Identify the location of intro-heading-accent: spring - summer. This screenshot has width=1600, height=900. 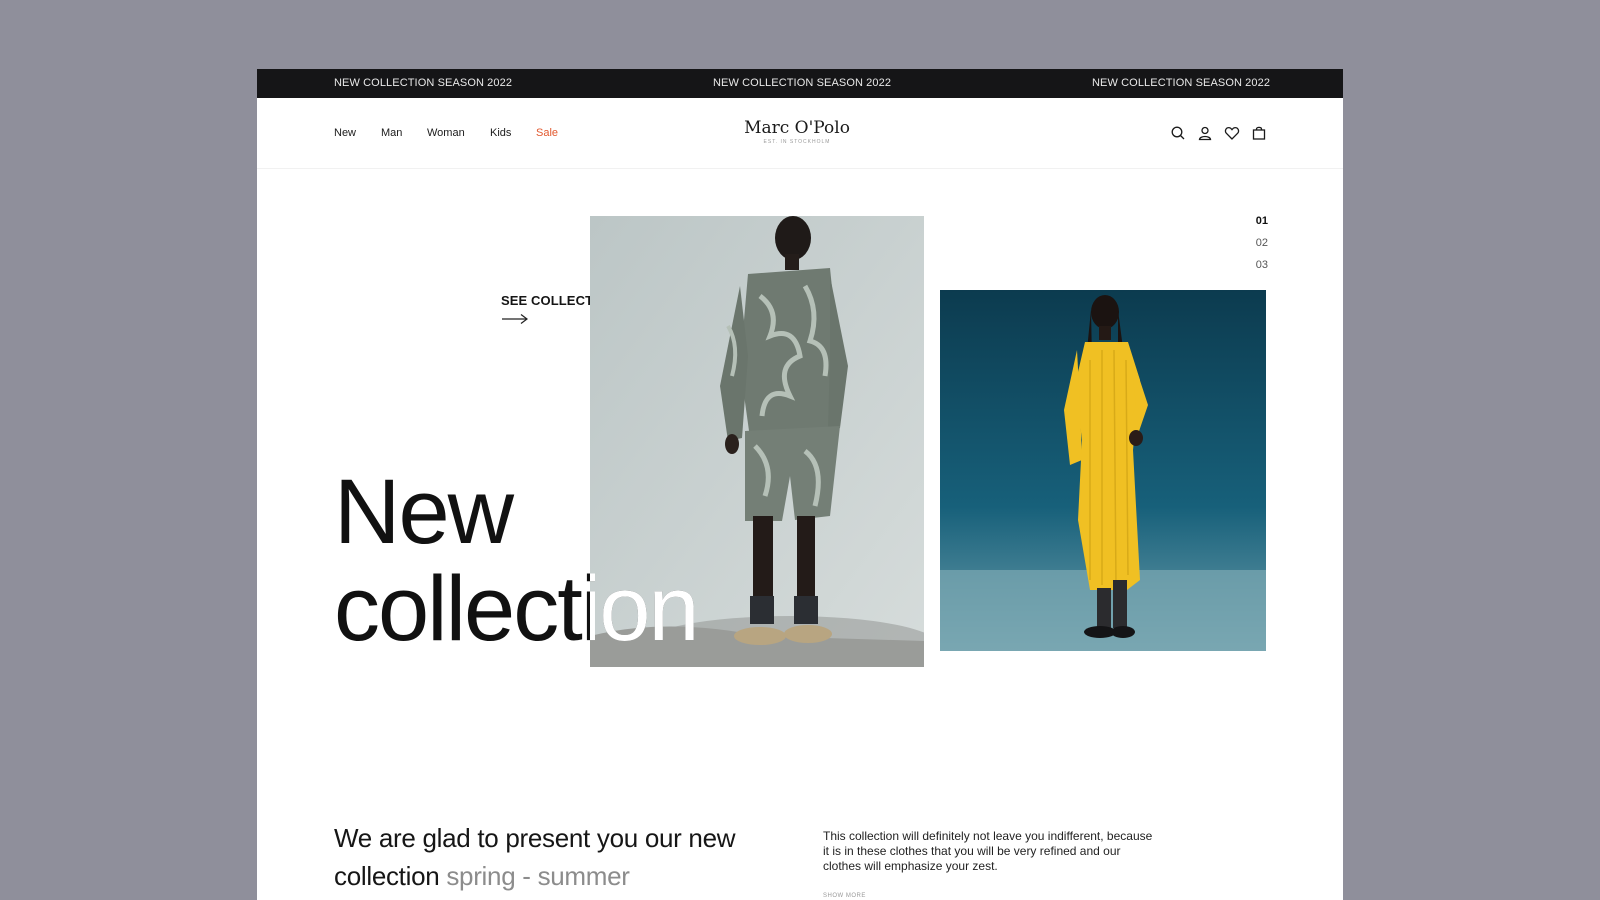
(538, 876).